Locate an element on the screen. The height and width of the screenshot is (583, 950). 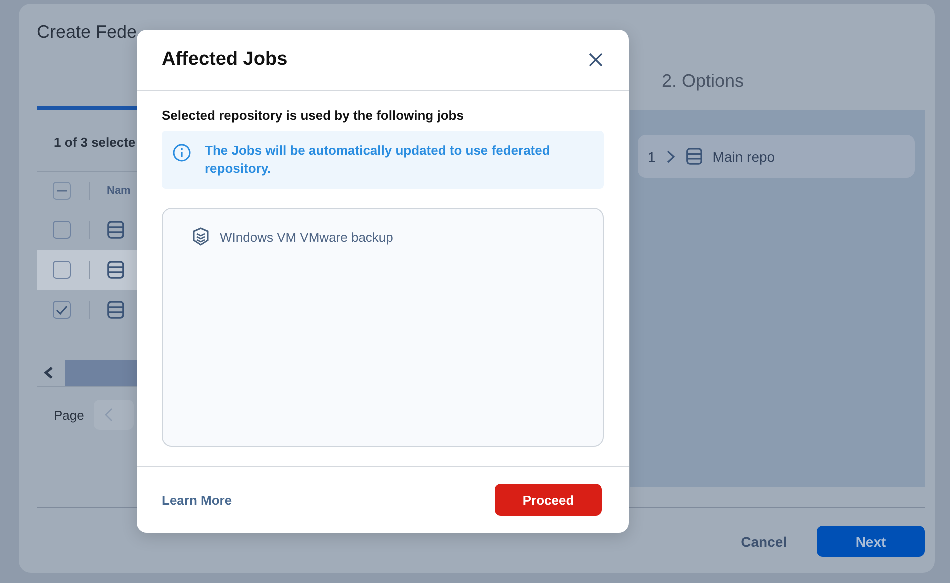
close-icon is located at coordinates (596, 60).